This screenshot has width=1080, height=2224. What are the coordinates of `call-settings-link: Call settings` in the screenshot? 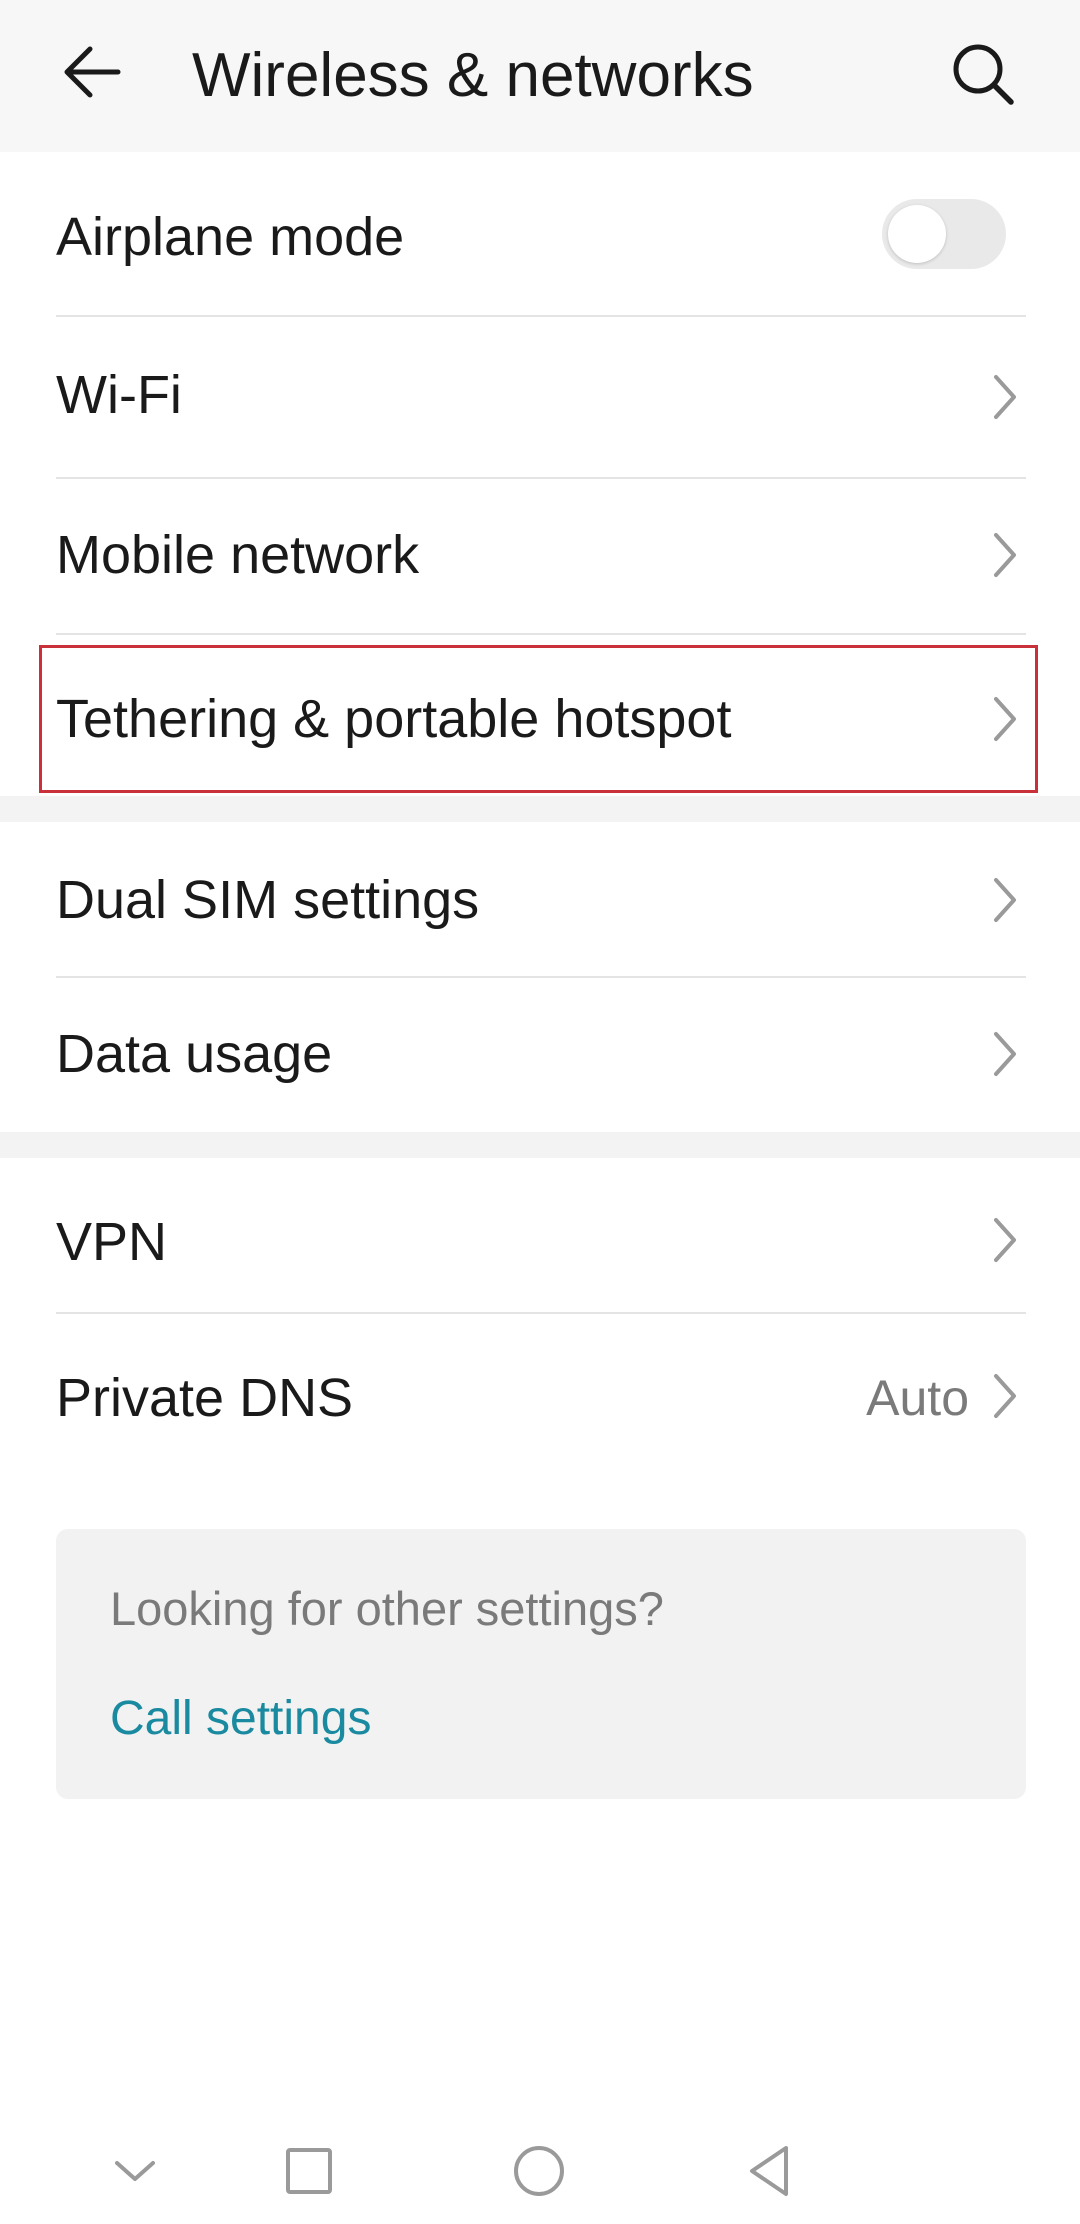 It's located at (240, 1719).